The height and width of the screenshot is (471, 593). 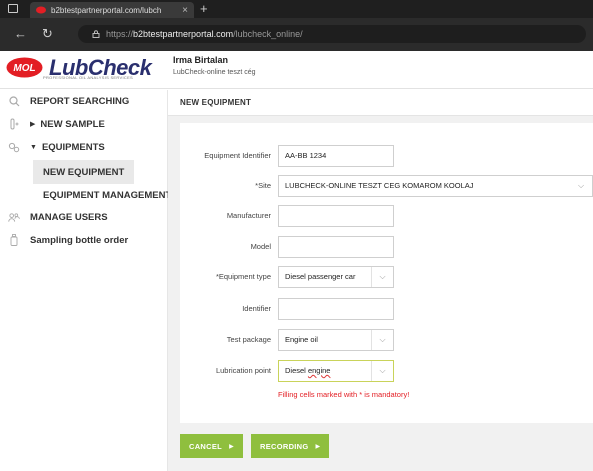 I want to click on test-package-select: Engine oil ⌵, so click(x=336, y=340).